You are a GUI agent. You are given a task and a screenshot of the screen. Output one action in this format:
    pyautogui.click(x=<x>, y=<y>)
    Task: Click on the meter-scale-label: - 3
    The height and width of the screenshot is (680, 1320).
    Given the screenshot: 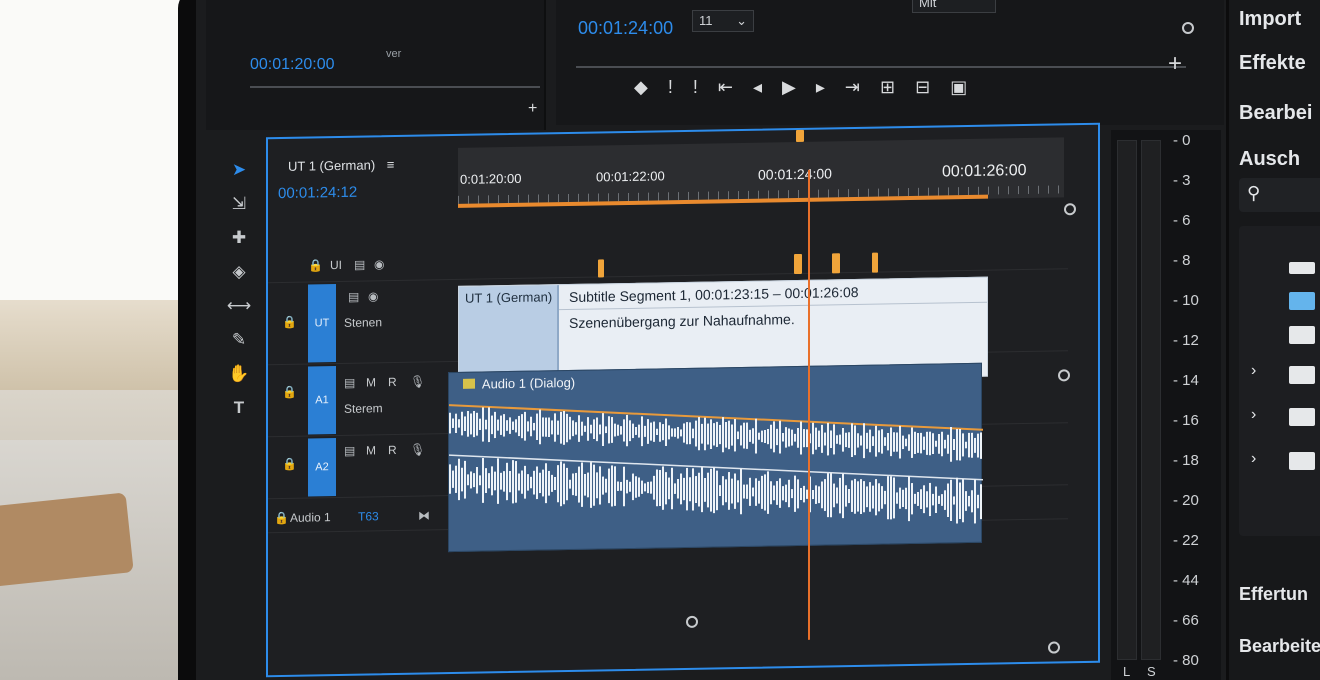 What is the action you would take?
    pyautogui.click(x=1182, y=180)
    